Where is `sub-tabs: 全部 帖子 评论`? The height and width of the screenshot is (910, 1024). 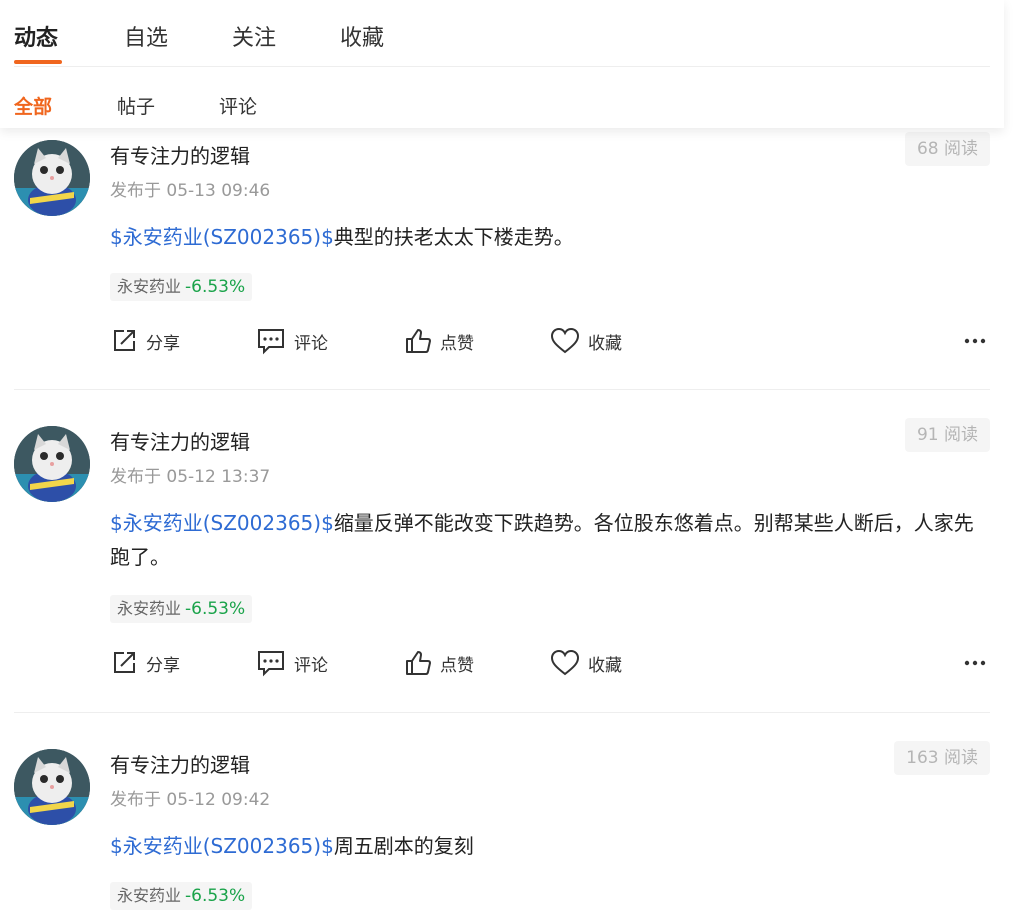
sub-tabs: 全部 帖子 评论 is located at coordinates (502, 97).